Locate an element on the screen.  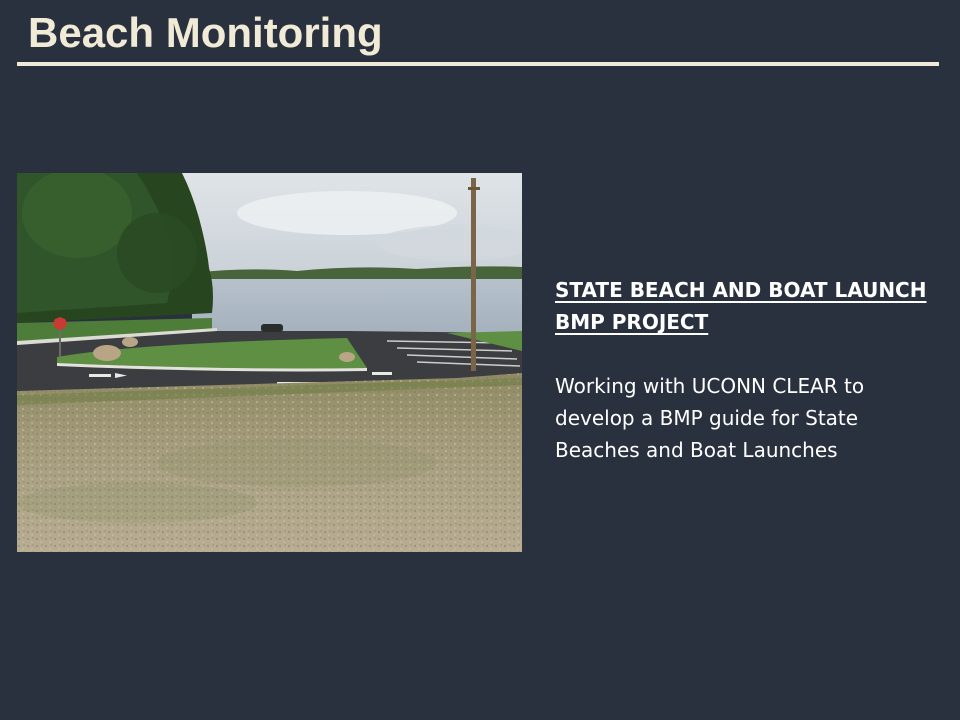
project-heading: STATE BEACH AND BOAT LAUNCH BMP PROJECT is located at coordinates (750, 306).